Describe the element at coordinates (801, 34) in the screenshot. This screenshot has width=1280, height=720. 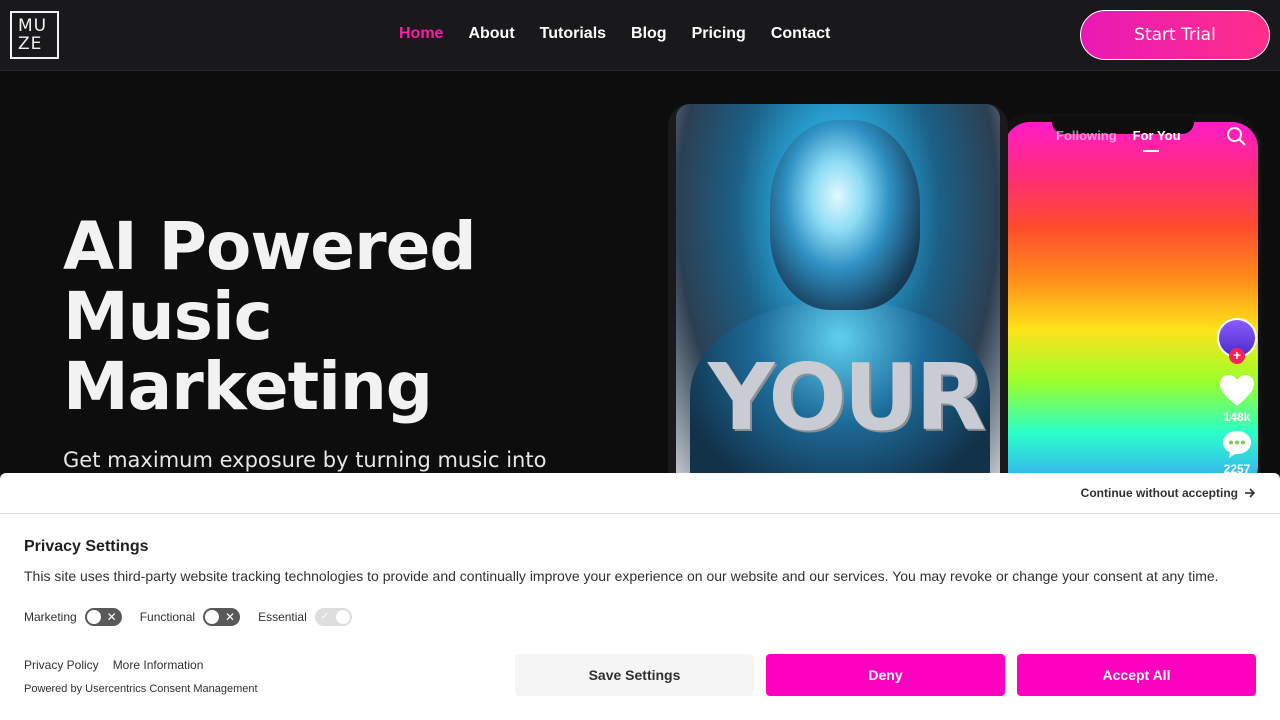
I see `nav-contact: Contact` at that location.